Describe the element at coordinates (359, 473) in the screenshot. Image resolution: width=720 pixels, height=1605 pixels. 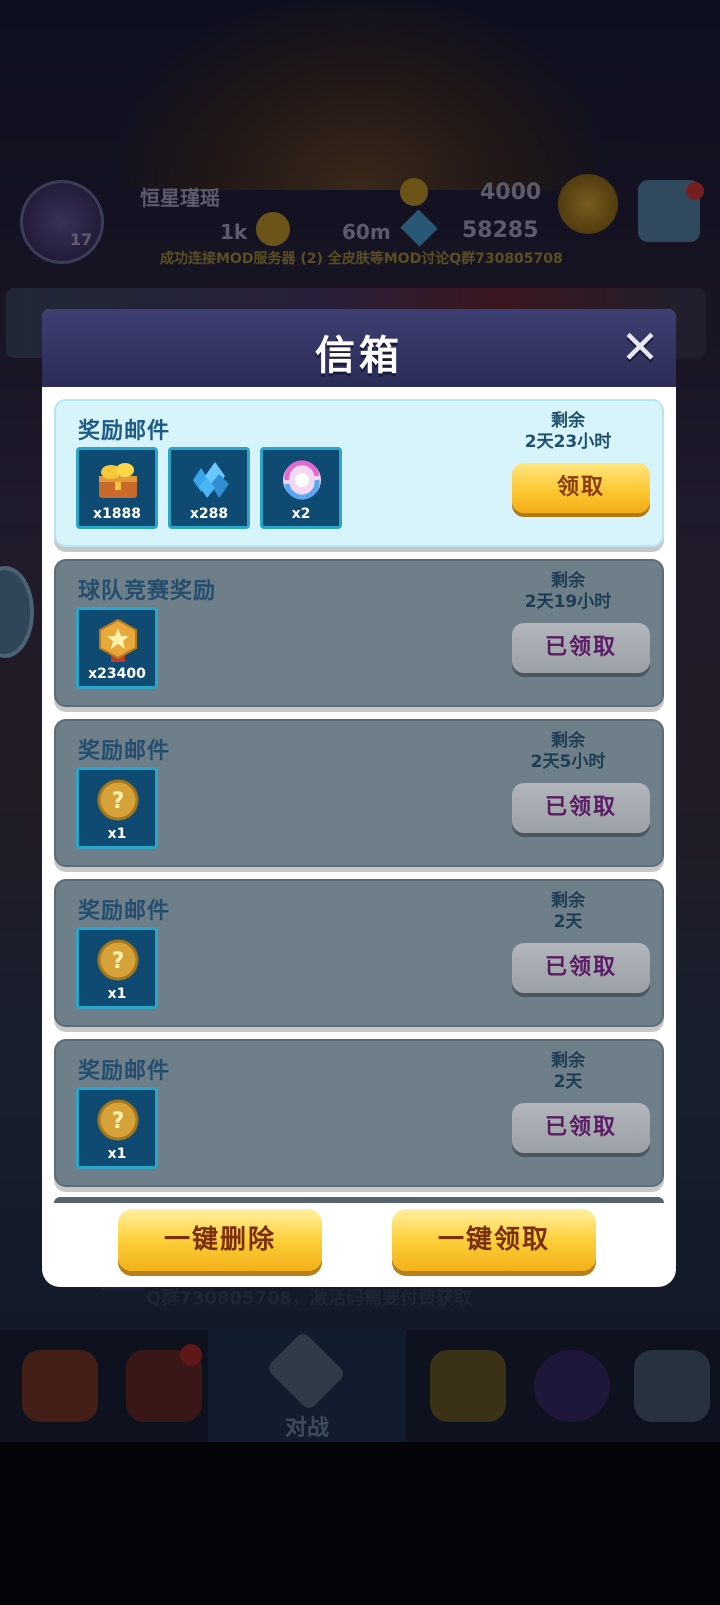
I see `mail-item: 奖励邮件 剩余 2天23小时 x1888 x288 x2 领取` at that location.